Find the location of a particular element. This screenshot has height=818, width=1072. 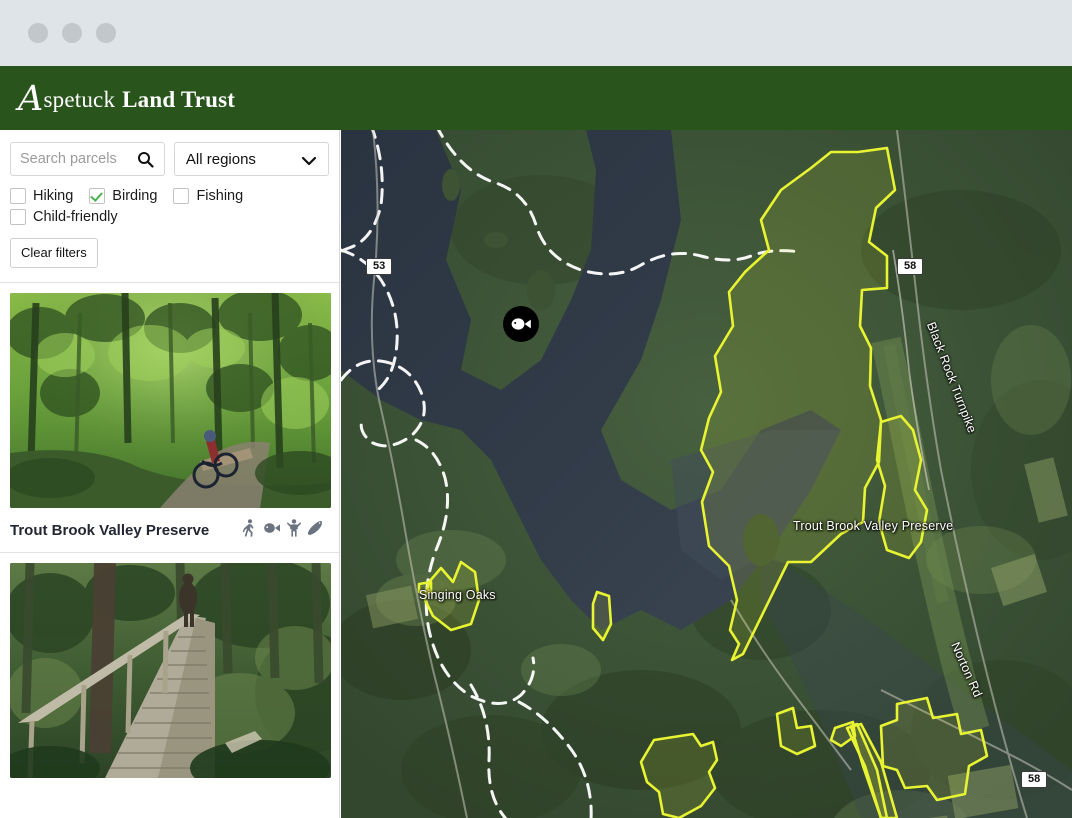

search-icon is located at coordinates (145, 162).